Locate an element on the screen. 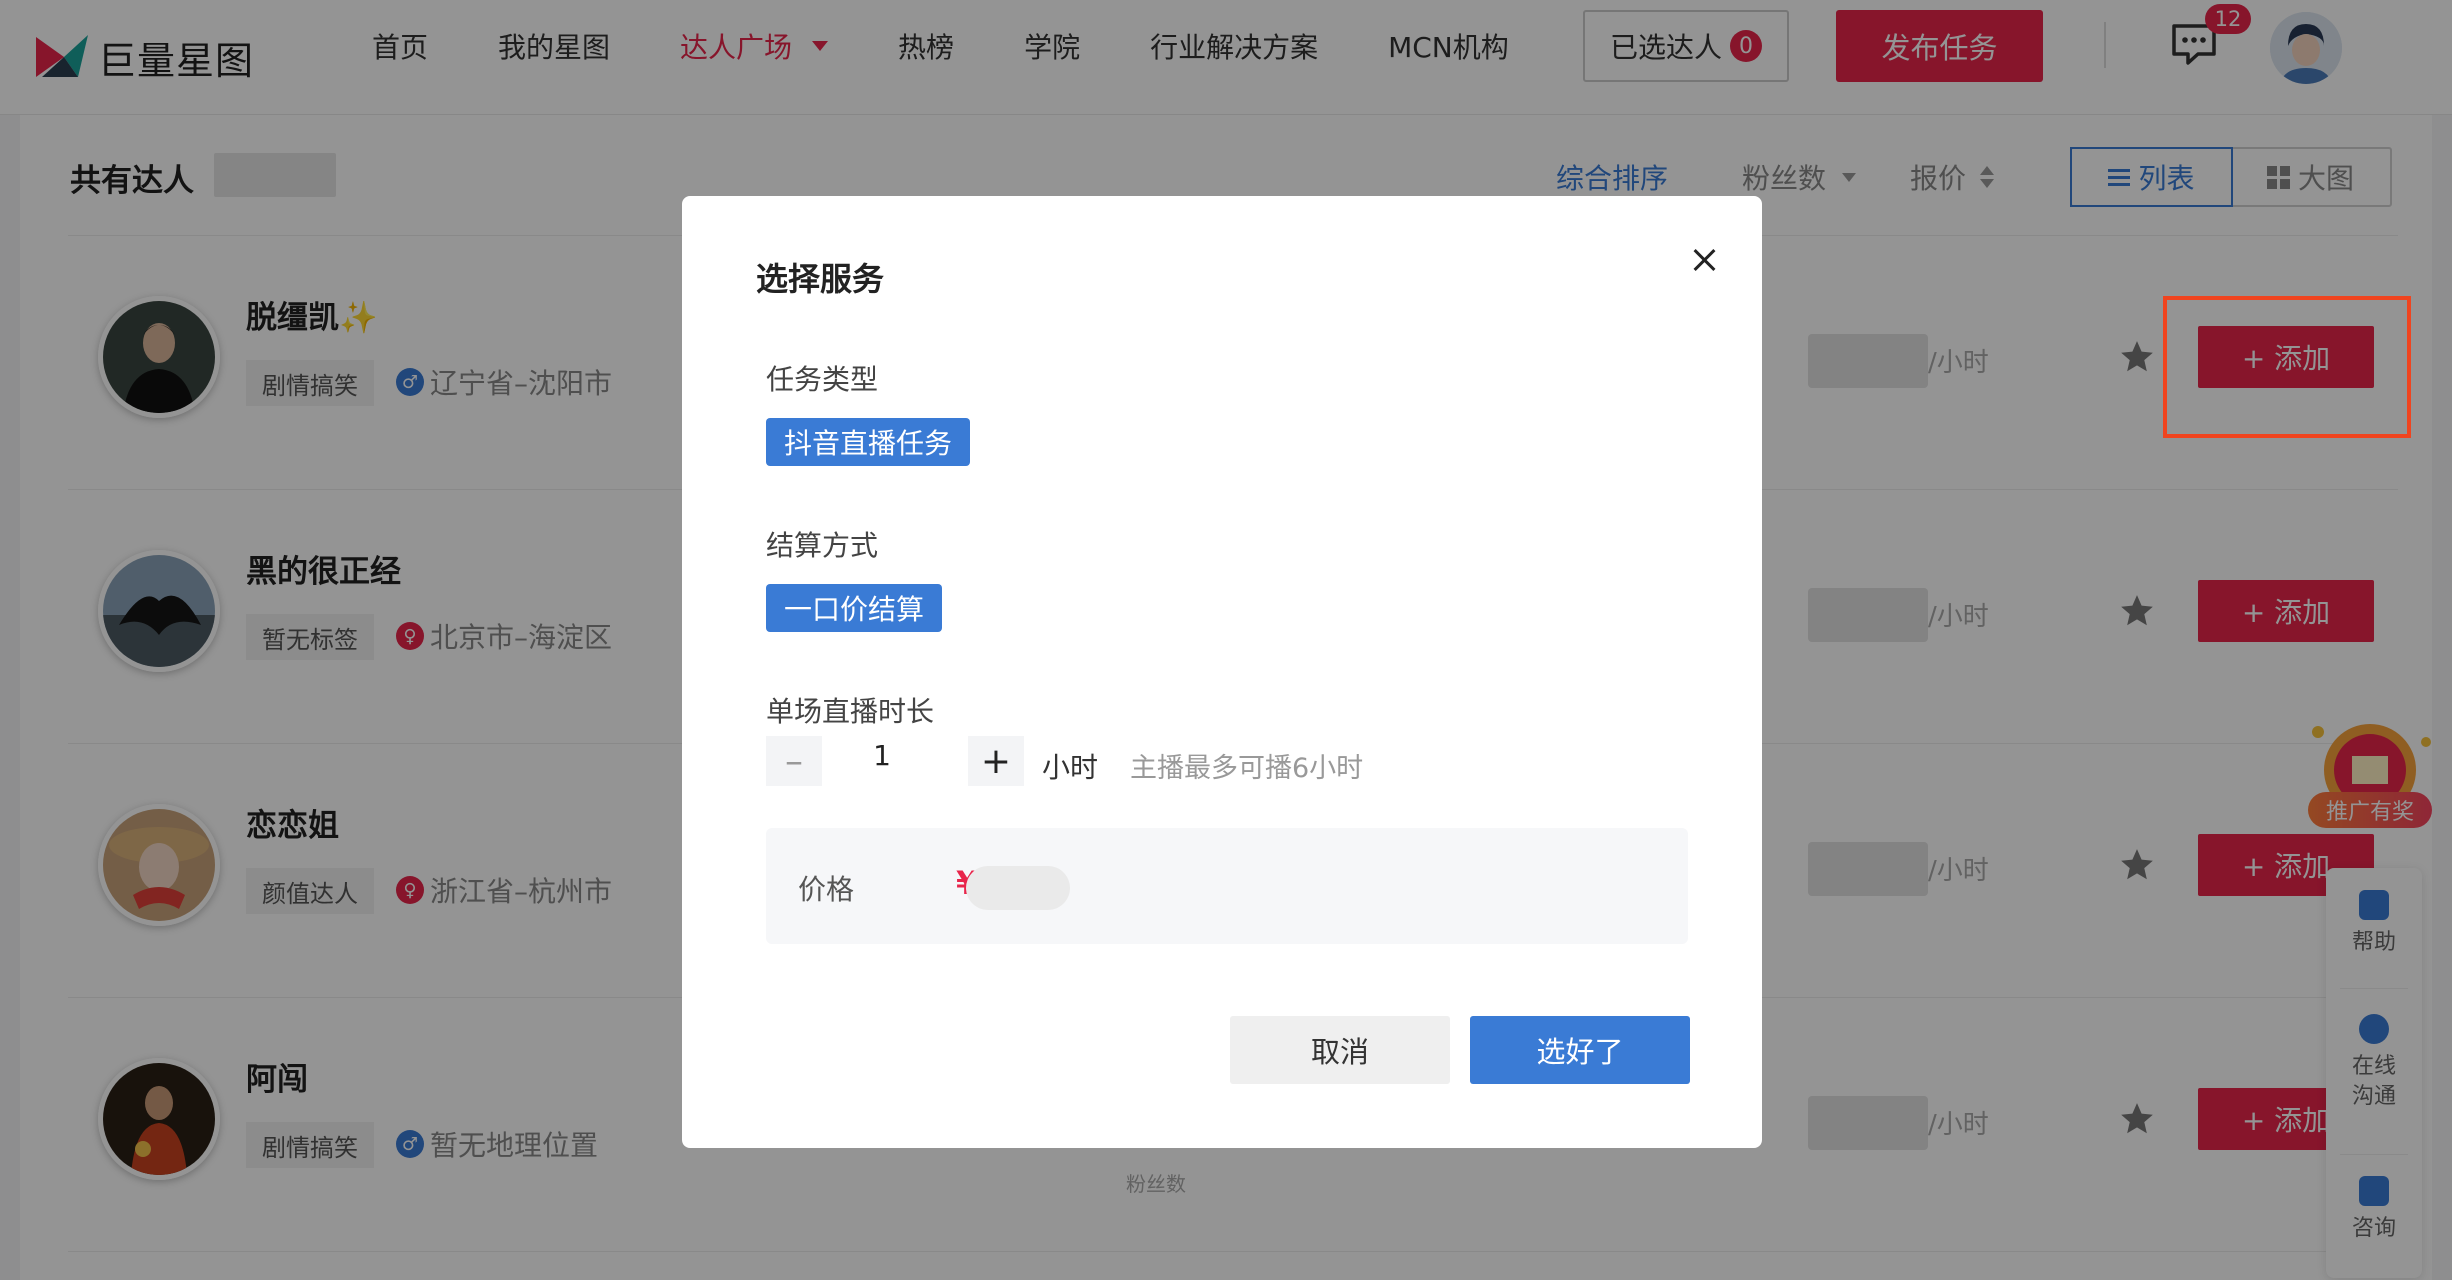 This screenshot has width=2452, height=1280. price-label: 价格 is located at coordinates (826, 889).